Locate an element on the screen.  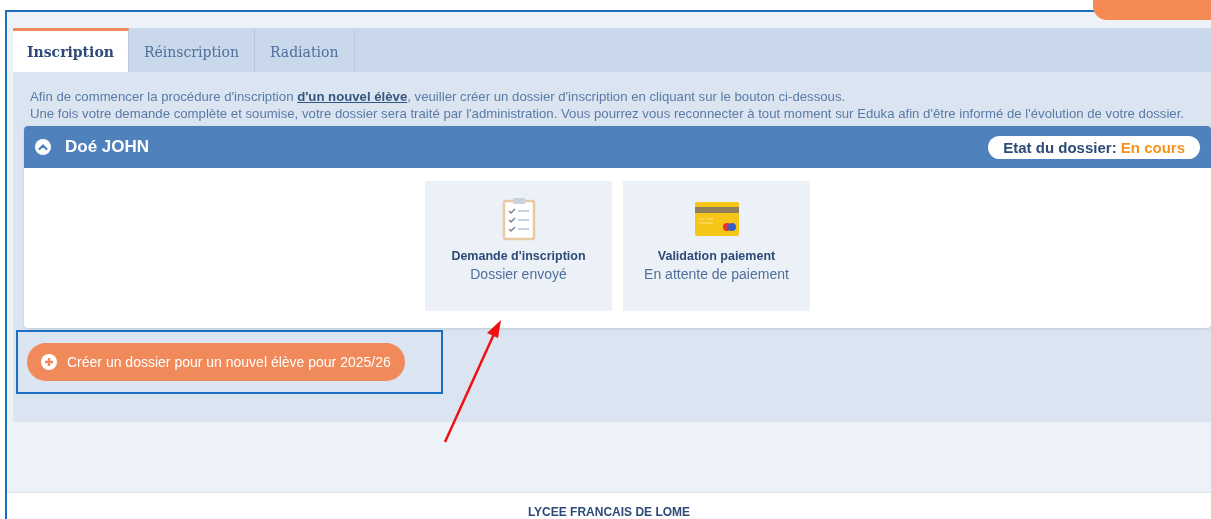
status-label: Etat du dossier: is located at coordinates (1060, 147).